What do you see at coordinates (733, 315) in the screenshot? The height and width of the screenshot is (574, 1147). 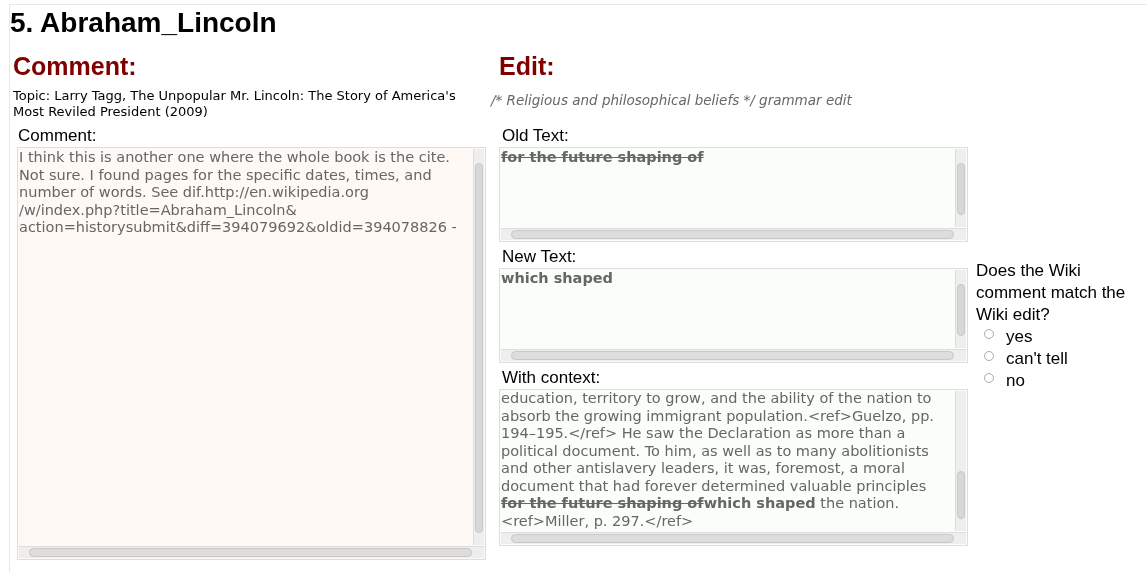 I see `new-text-field: which shaped` at bounding box center [733, 315].